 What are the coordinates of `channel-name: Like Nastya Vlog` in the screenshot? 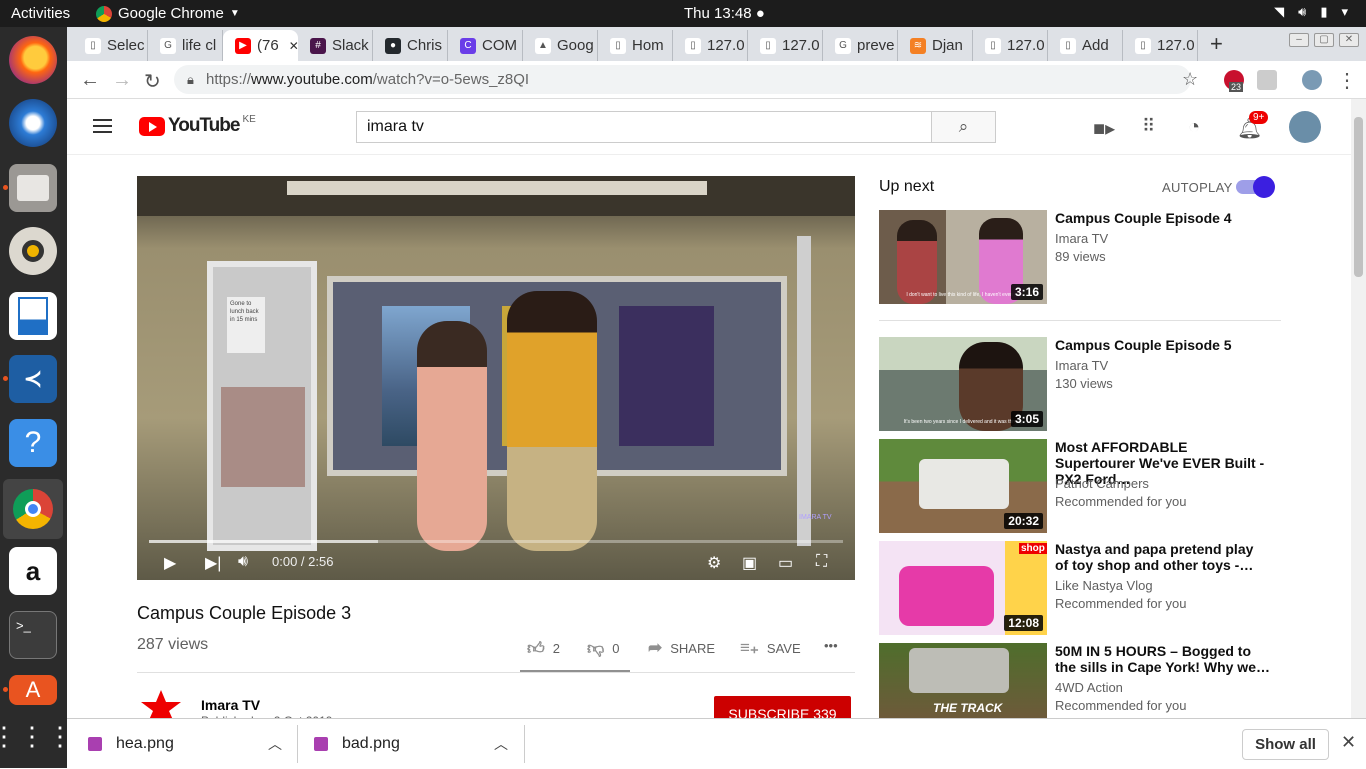 It's located at (1104, 585).